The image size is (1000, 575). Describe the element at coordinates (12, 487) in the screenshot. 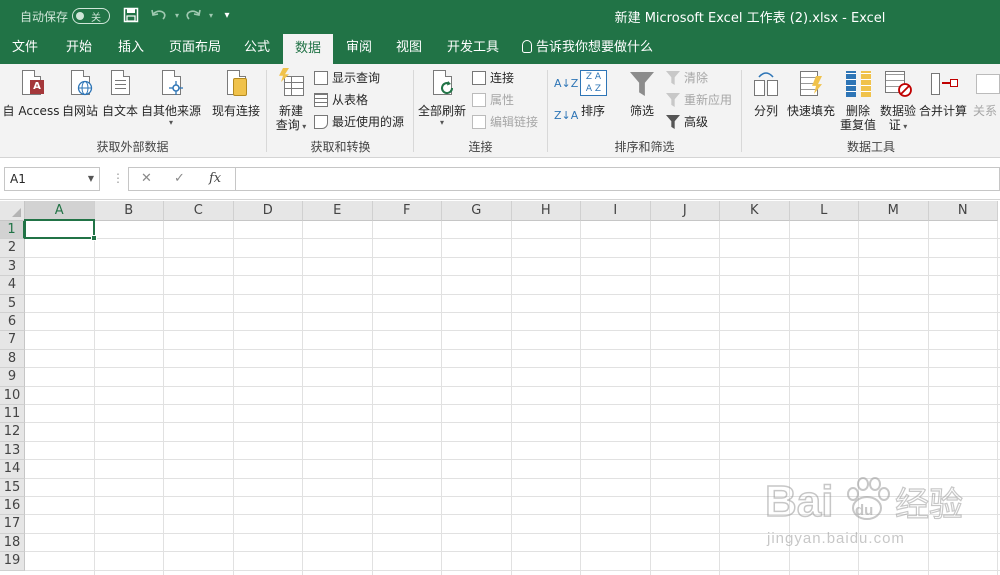

I see `row-header-15: 15` at that location.